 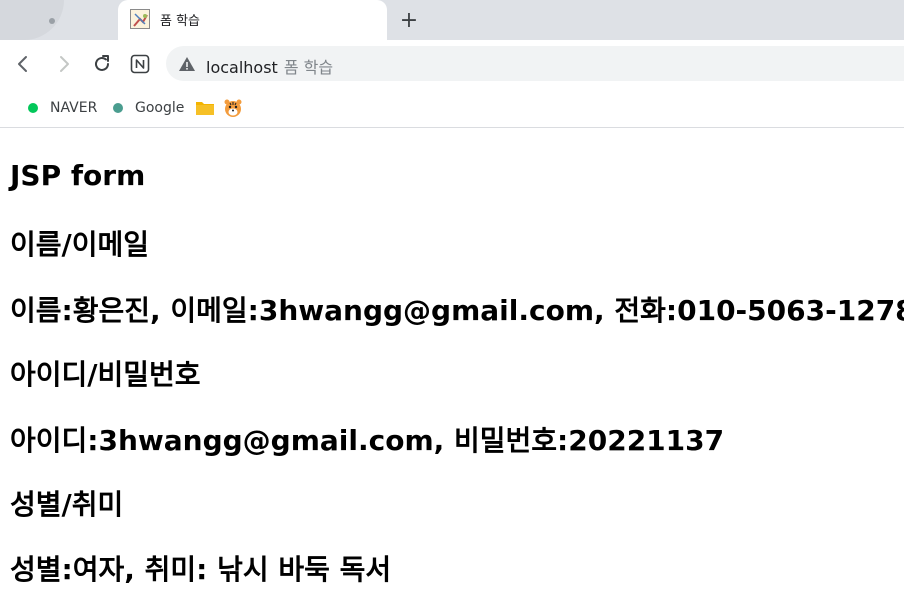 I want to click on previous-tab, so click(x=59, y=20).